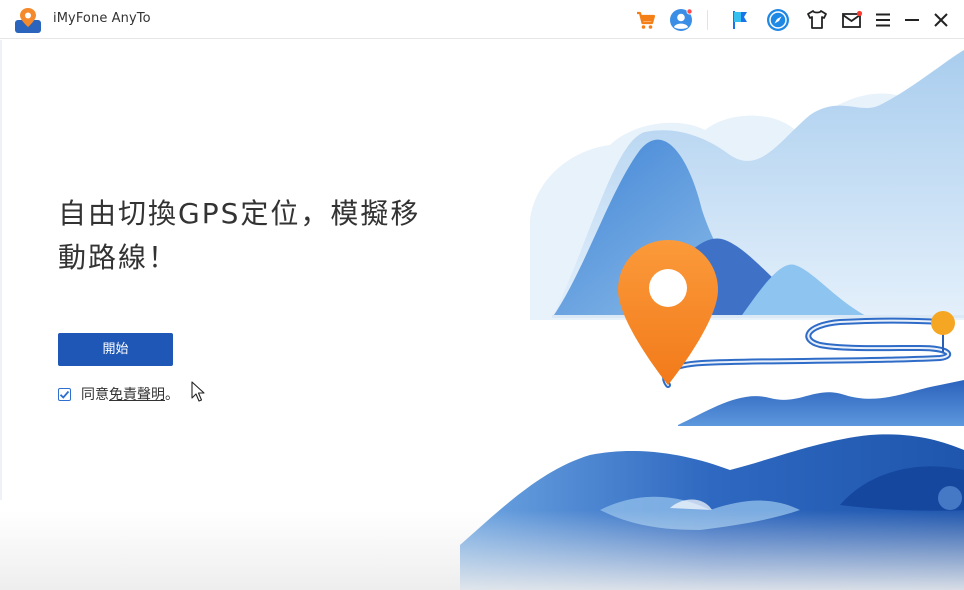 This screenshot has width=964, height=590. Describe the element at coordinates (118, 257) in the screenshot. I see `headline-line-2: 動路線！` at that location.